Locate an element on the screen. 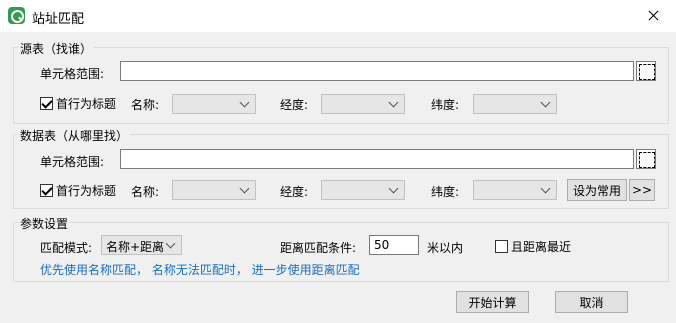  start-button: 开始计算 is located at coordinates (492, 302).